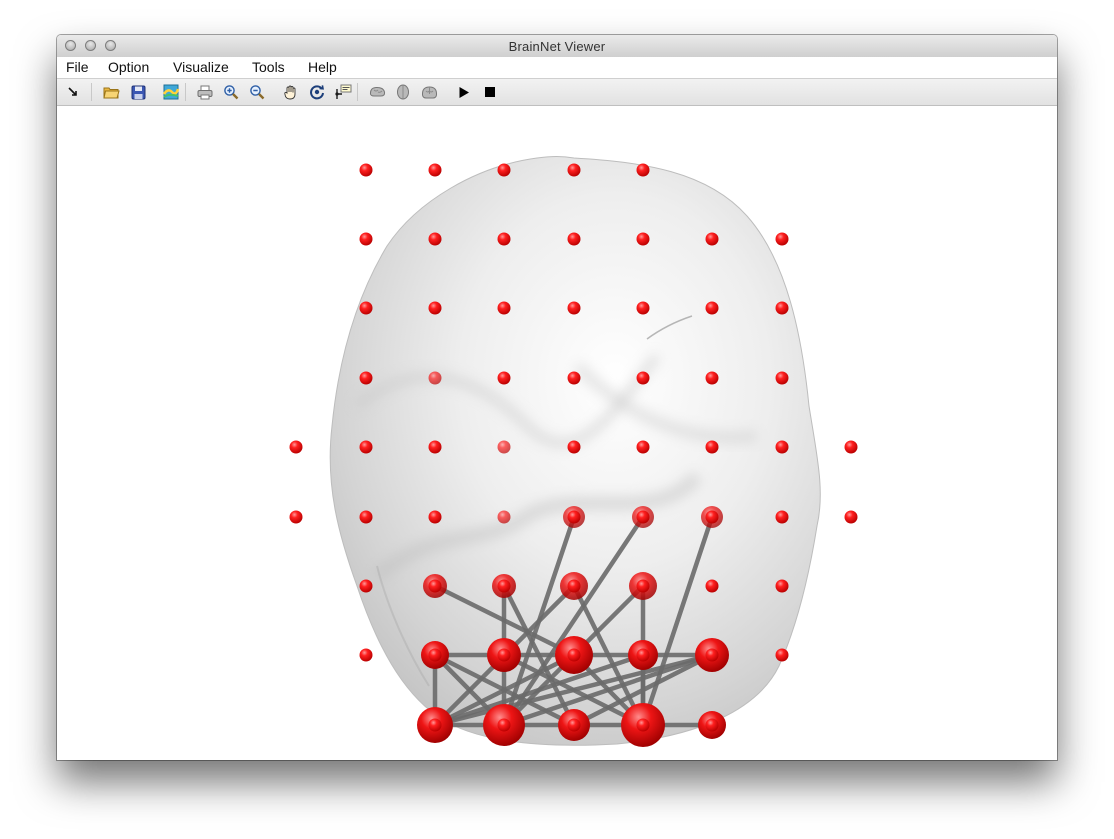 Image resolution: width=1114 pixels, height=839 pixels. What do you see at coordinates (77, 67) in the screenshot?
I see `menu-file: File` at bounding box center [77, 67].